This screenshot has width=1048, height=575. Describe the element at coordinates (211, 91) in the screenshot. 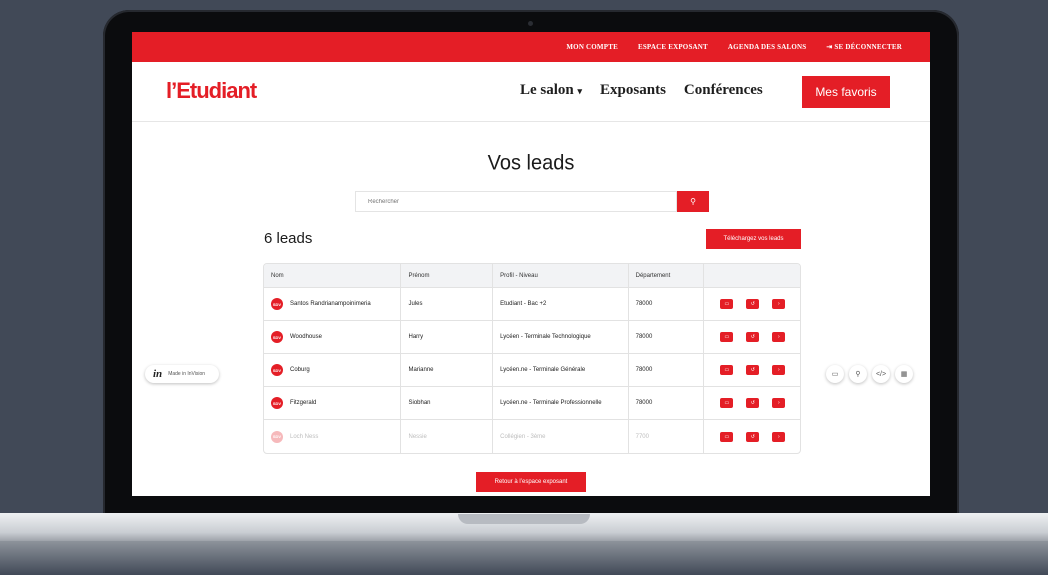

I see `logo: l’Etudiant` at that location.